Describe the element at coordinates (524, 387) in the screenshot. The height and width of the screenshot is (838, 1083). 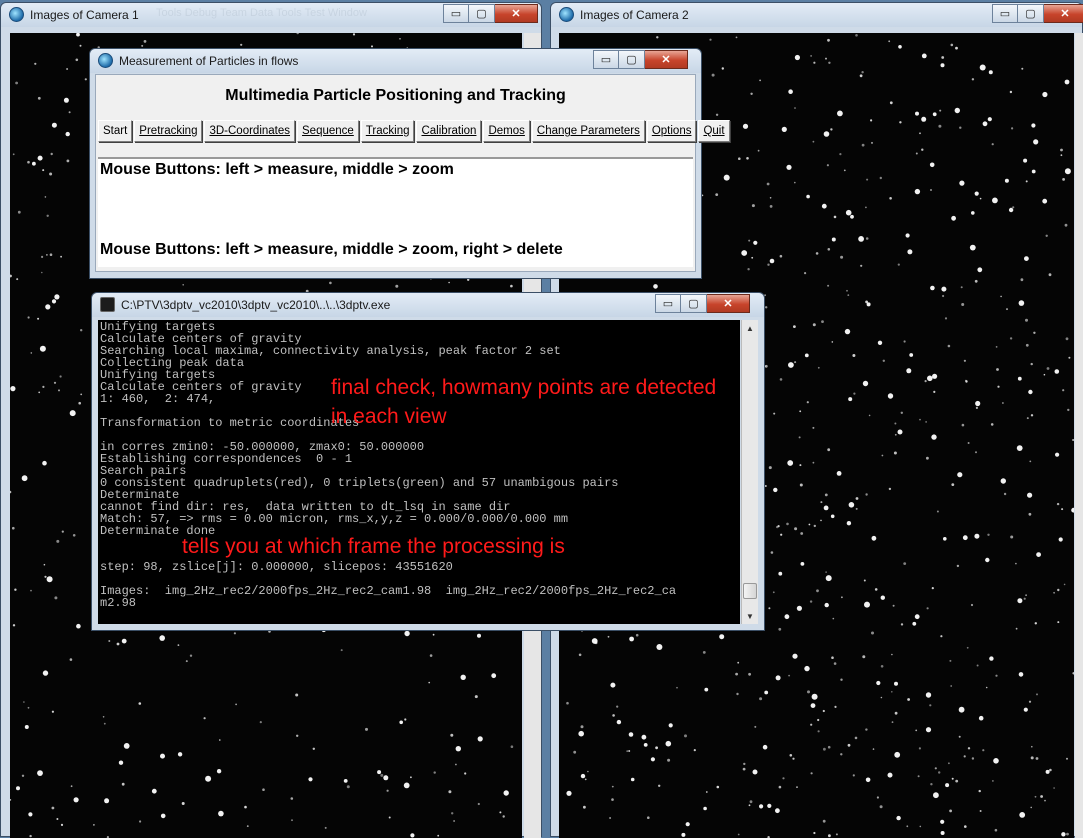
I see `annotation-points-detected-1: final check, howmany points are detected` at that location.